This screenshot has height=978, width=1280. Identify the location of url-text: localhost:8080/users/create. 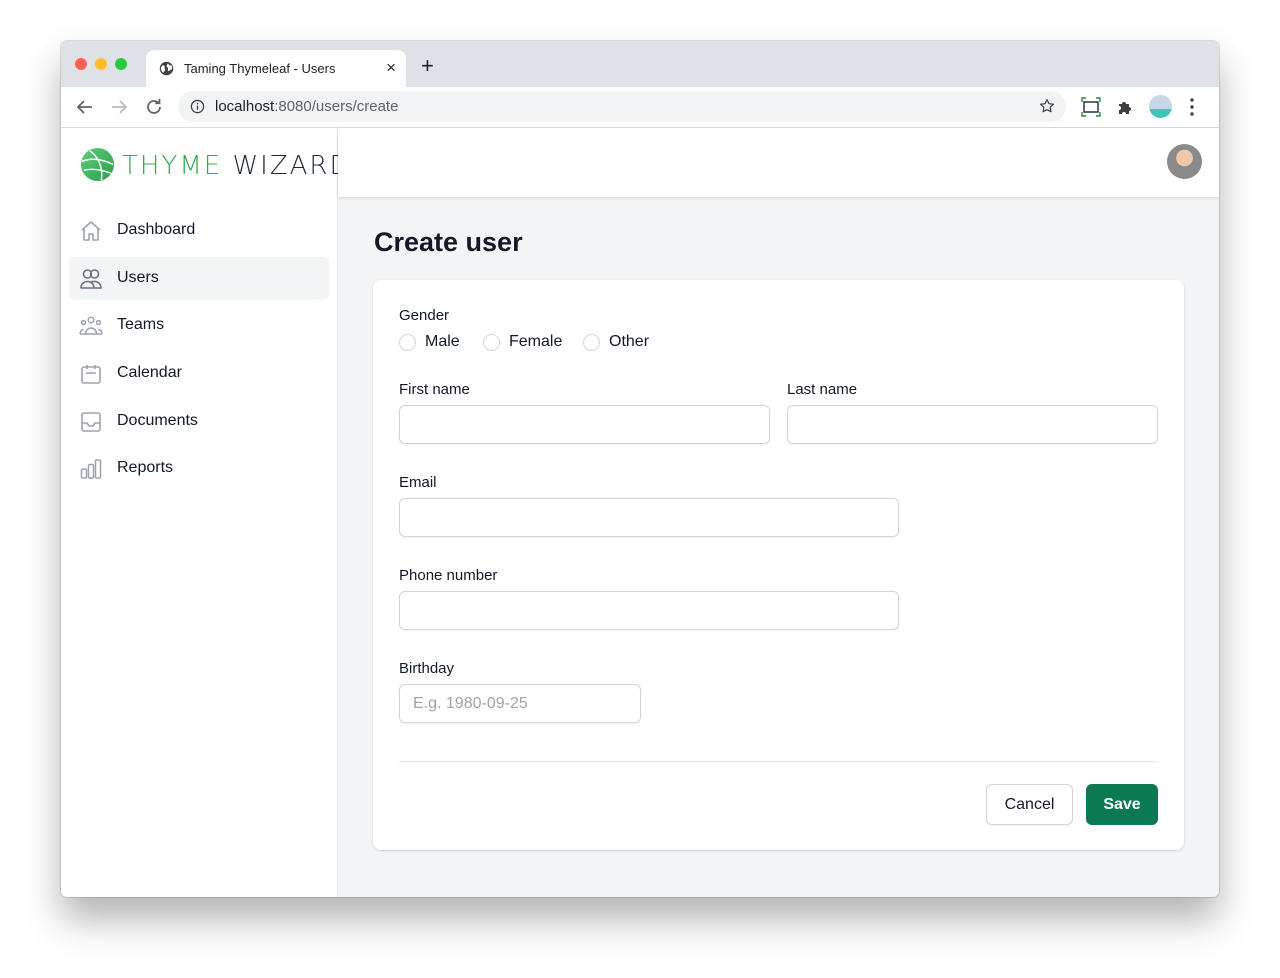
(306, 106).